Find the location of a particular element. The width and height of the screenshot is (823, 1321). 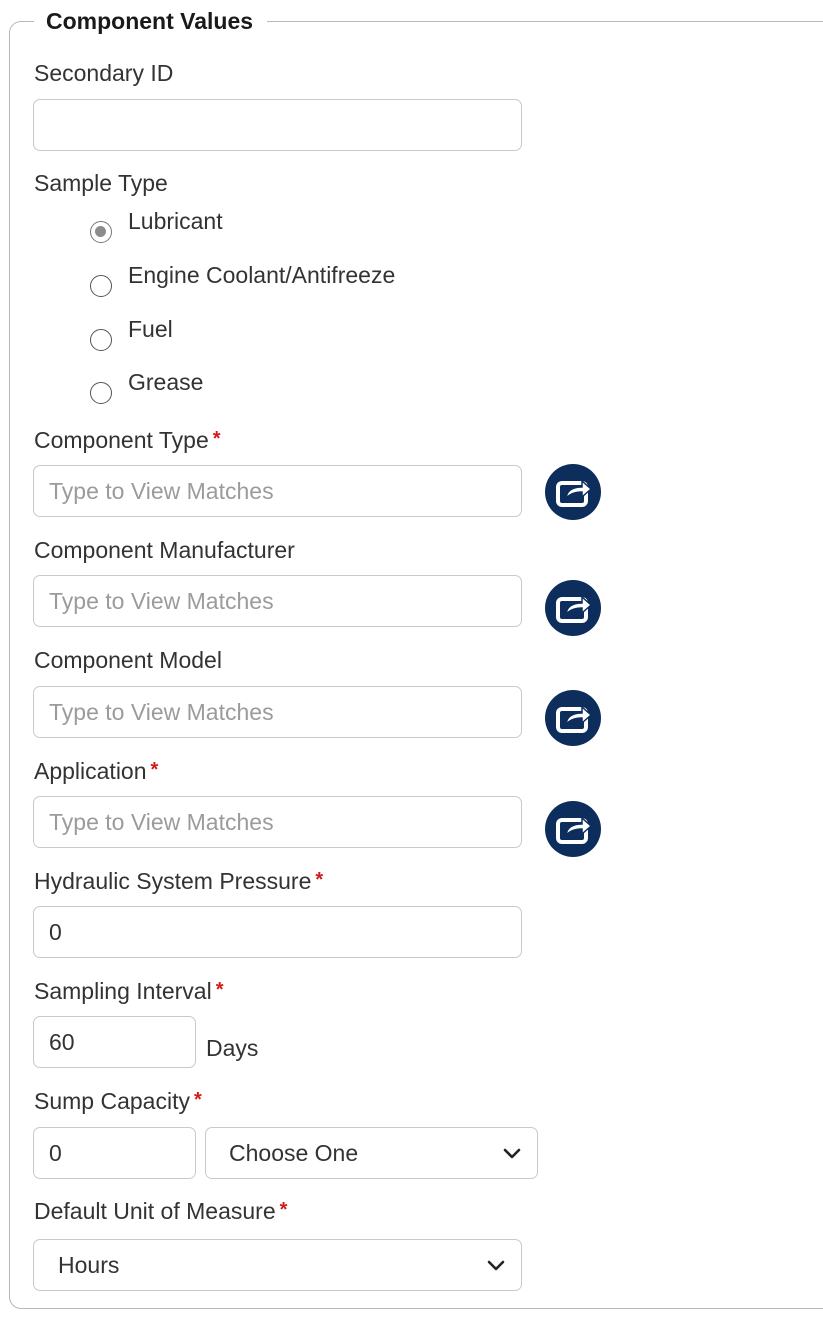

radio-button-engine-coolant is located at coordinates (101, 286).